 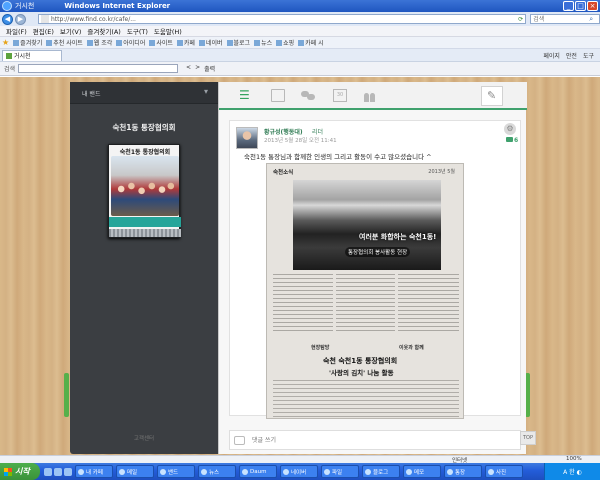 What do you see at coordinates (528, 438) in the screenshot?
I see `scroll-top-button: TOP` at bounding box center [528, 438].